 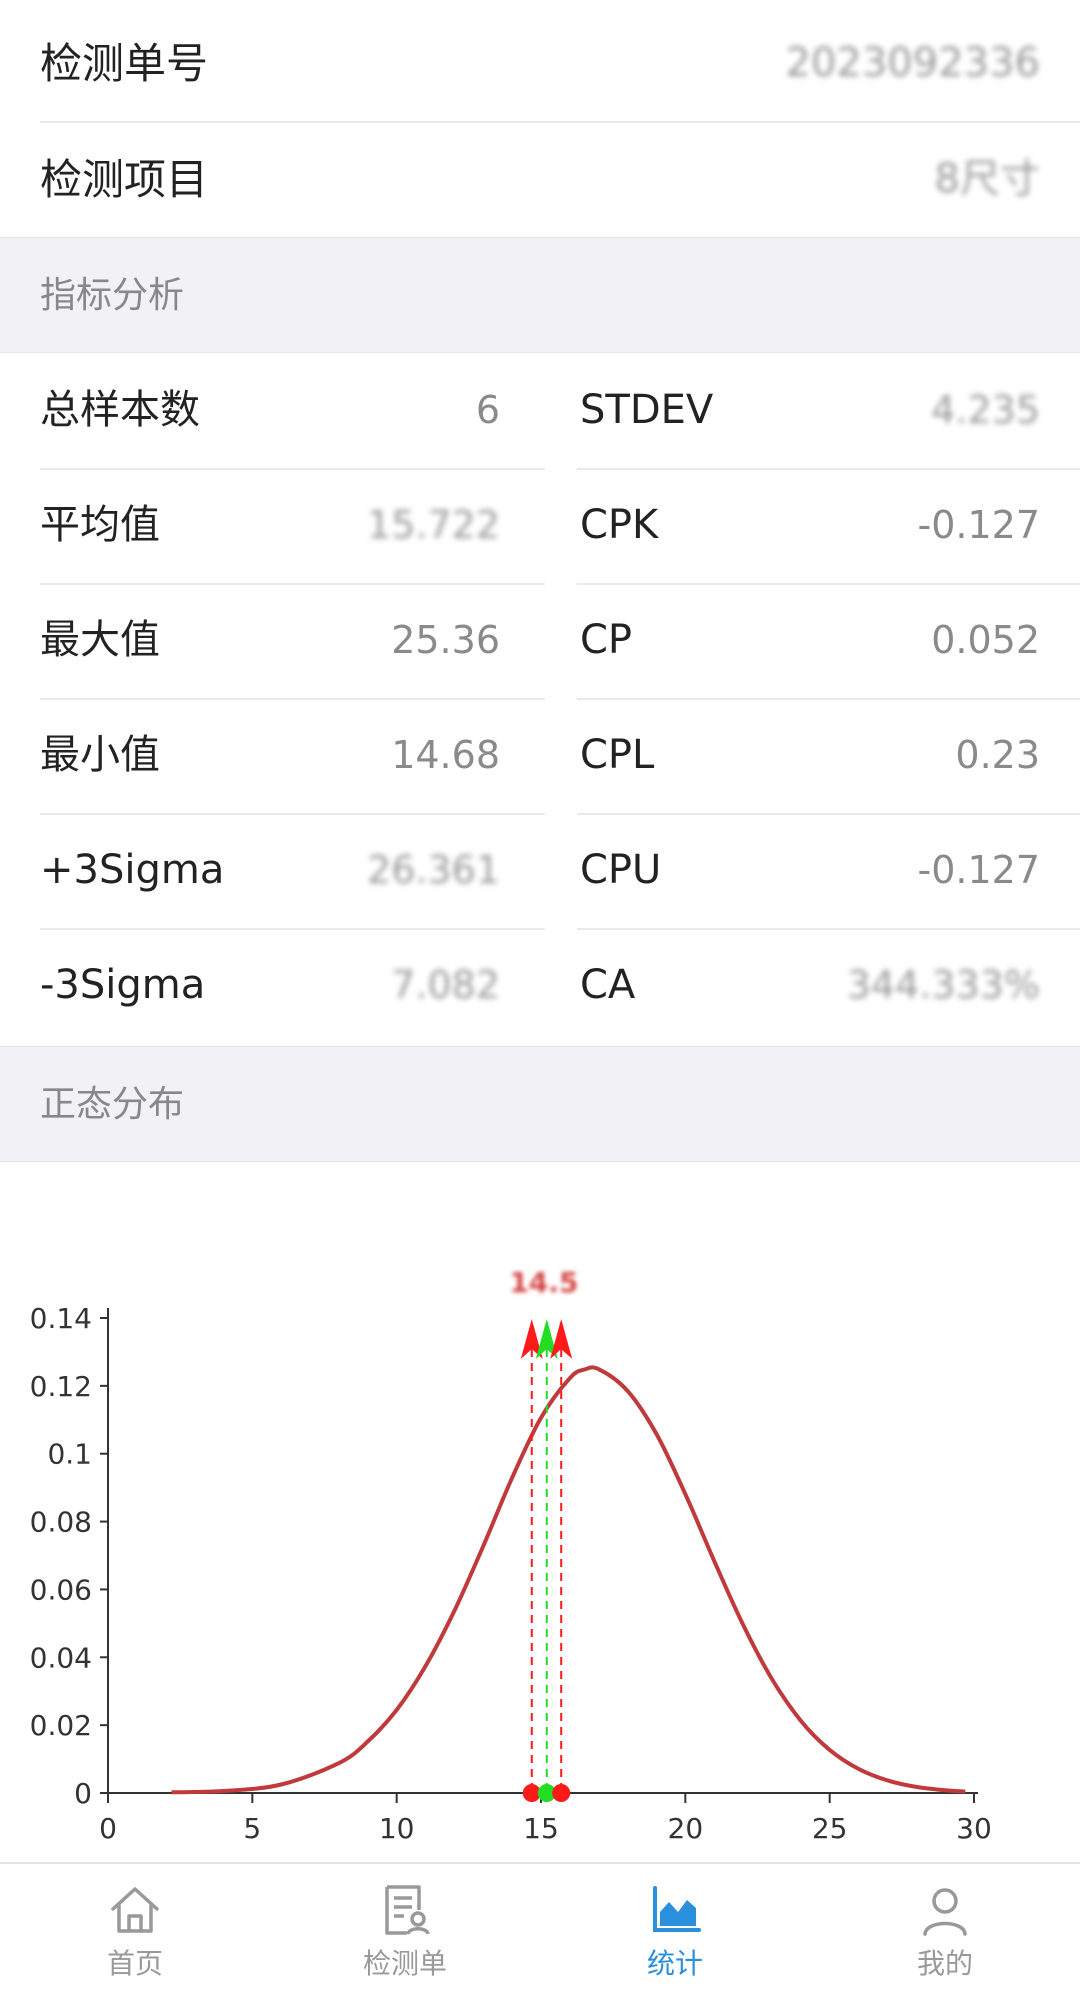 I want to click on metric-row: -3Sigma 7.082, so click(x=270, y=985).